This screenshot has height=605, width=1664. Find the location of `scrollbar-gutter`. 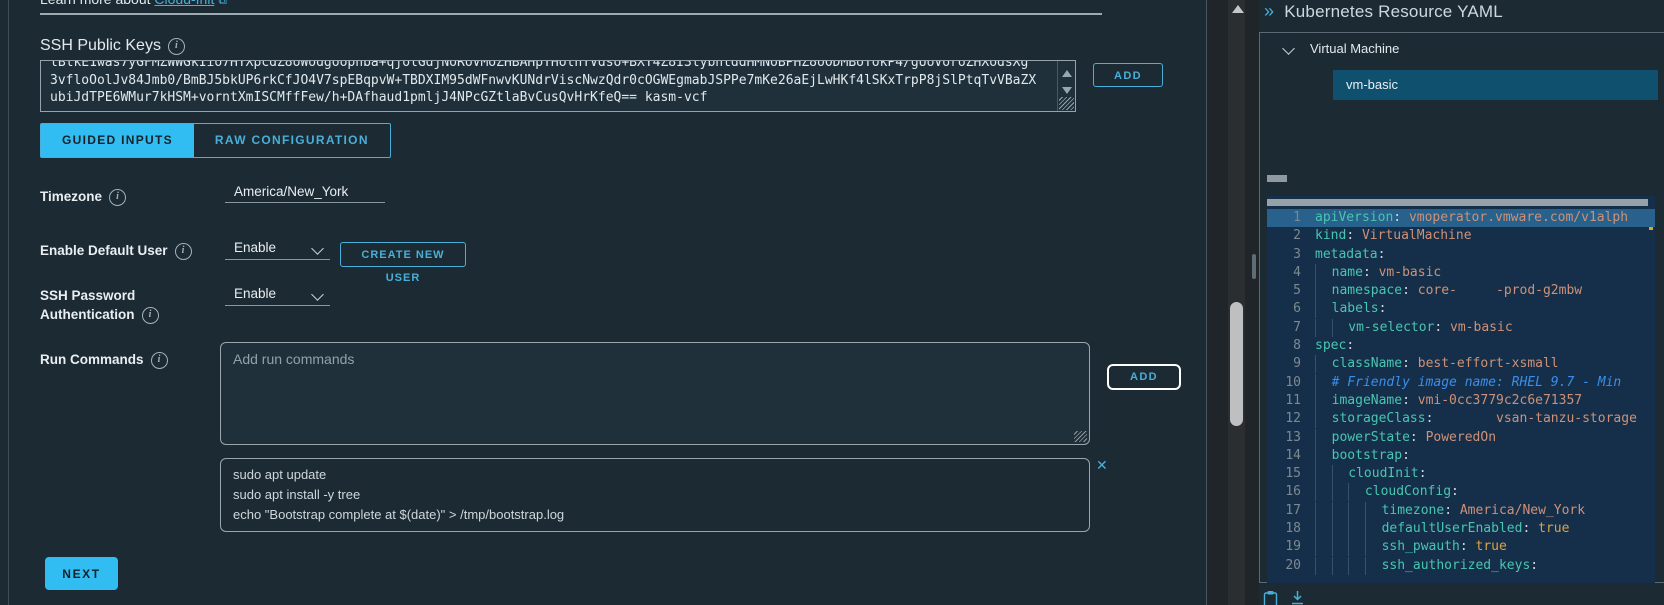

scrollbar-gutter is located at coordinates (1233, 302).